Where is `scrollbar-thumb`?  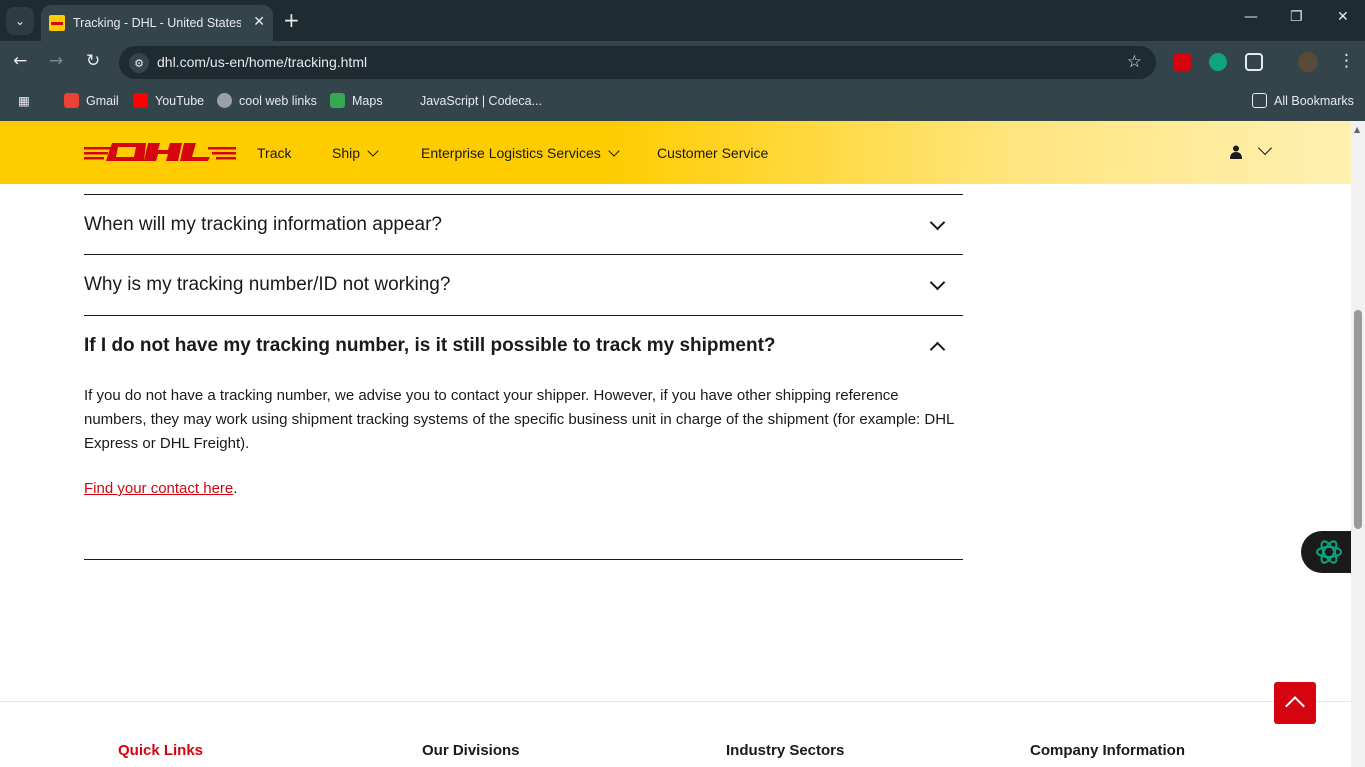 scrollbar-thumb is located at coordinates (1358, 419).